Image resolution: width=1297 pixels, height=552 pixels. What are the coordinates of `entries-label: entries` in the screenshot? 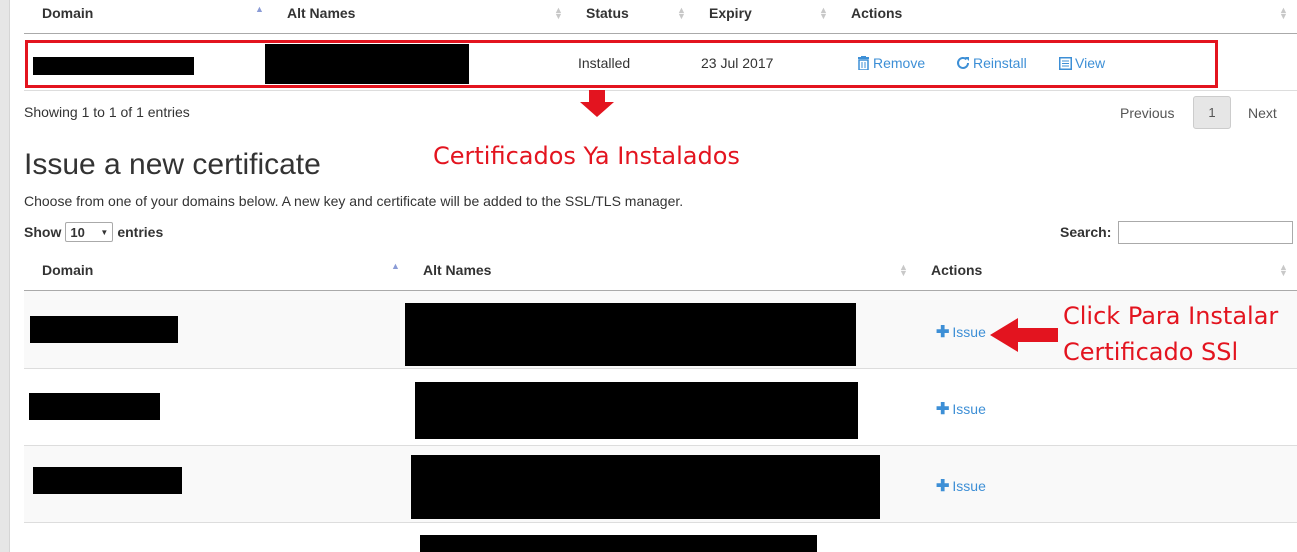 It's located at (140, 232).